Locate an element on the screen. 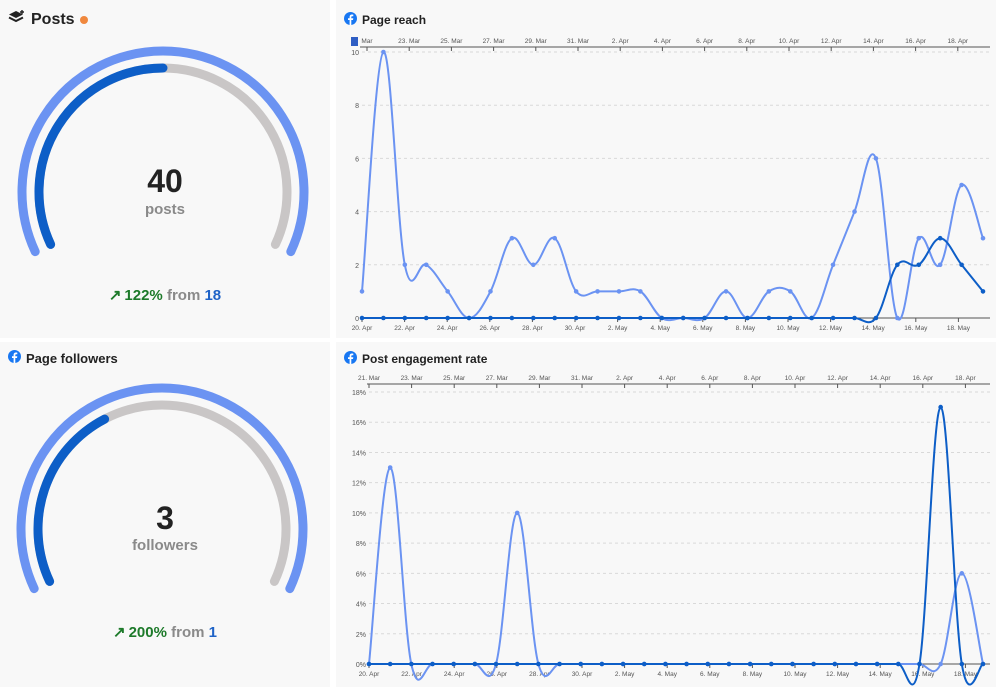 The image size is (996, 687). followers-unit: followers is located at coordinates (165, 545).